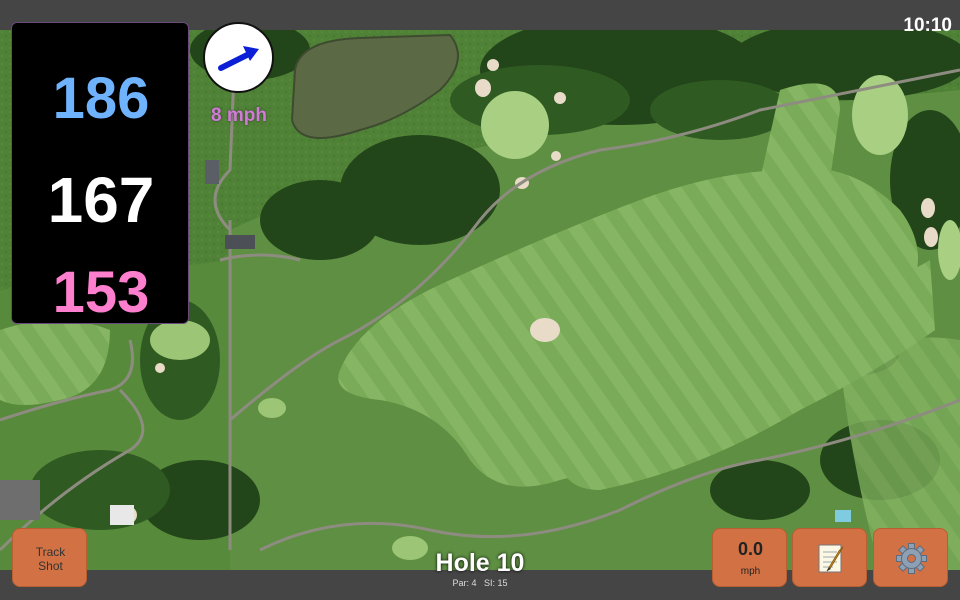 This screenshot has height=600, width=960. I want to click on wind-speed: 8 mph, so click(239, 115).